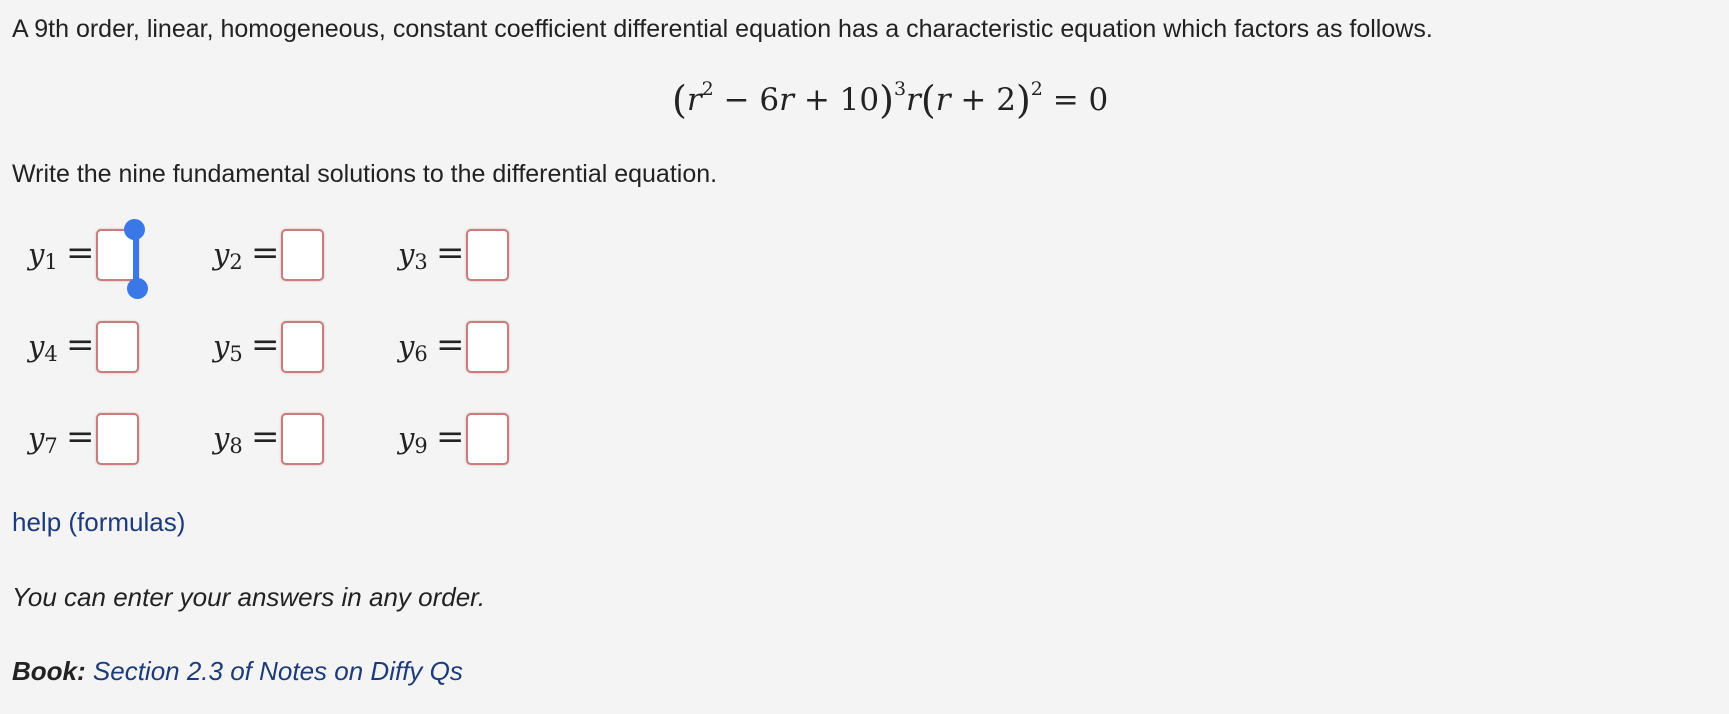 This screenshot has width=1729, height=714. What do you see at coordinates (228, 255) in the screenshot?
I see `answer-label: y2` at bounding box center [228, 255].